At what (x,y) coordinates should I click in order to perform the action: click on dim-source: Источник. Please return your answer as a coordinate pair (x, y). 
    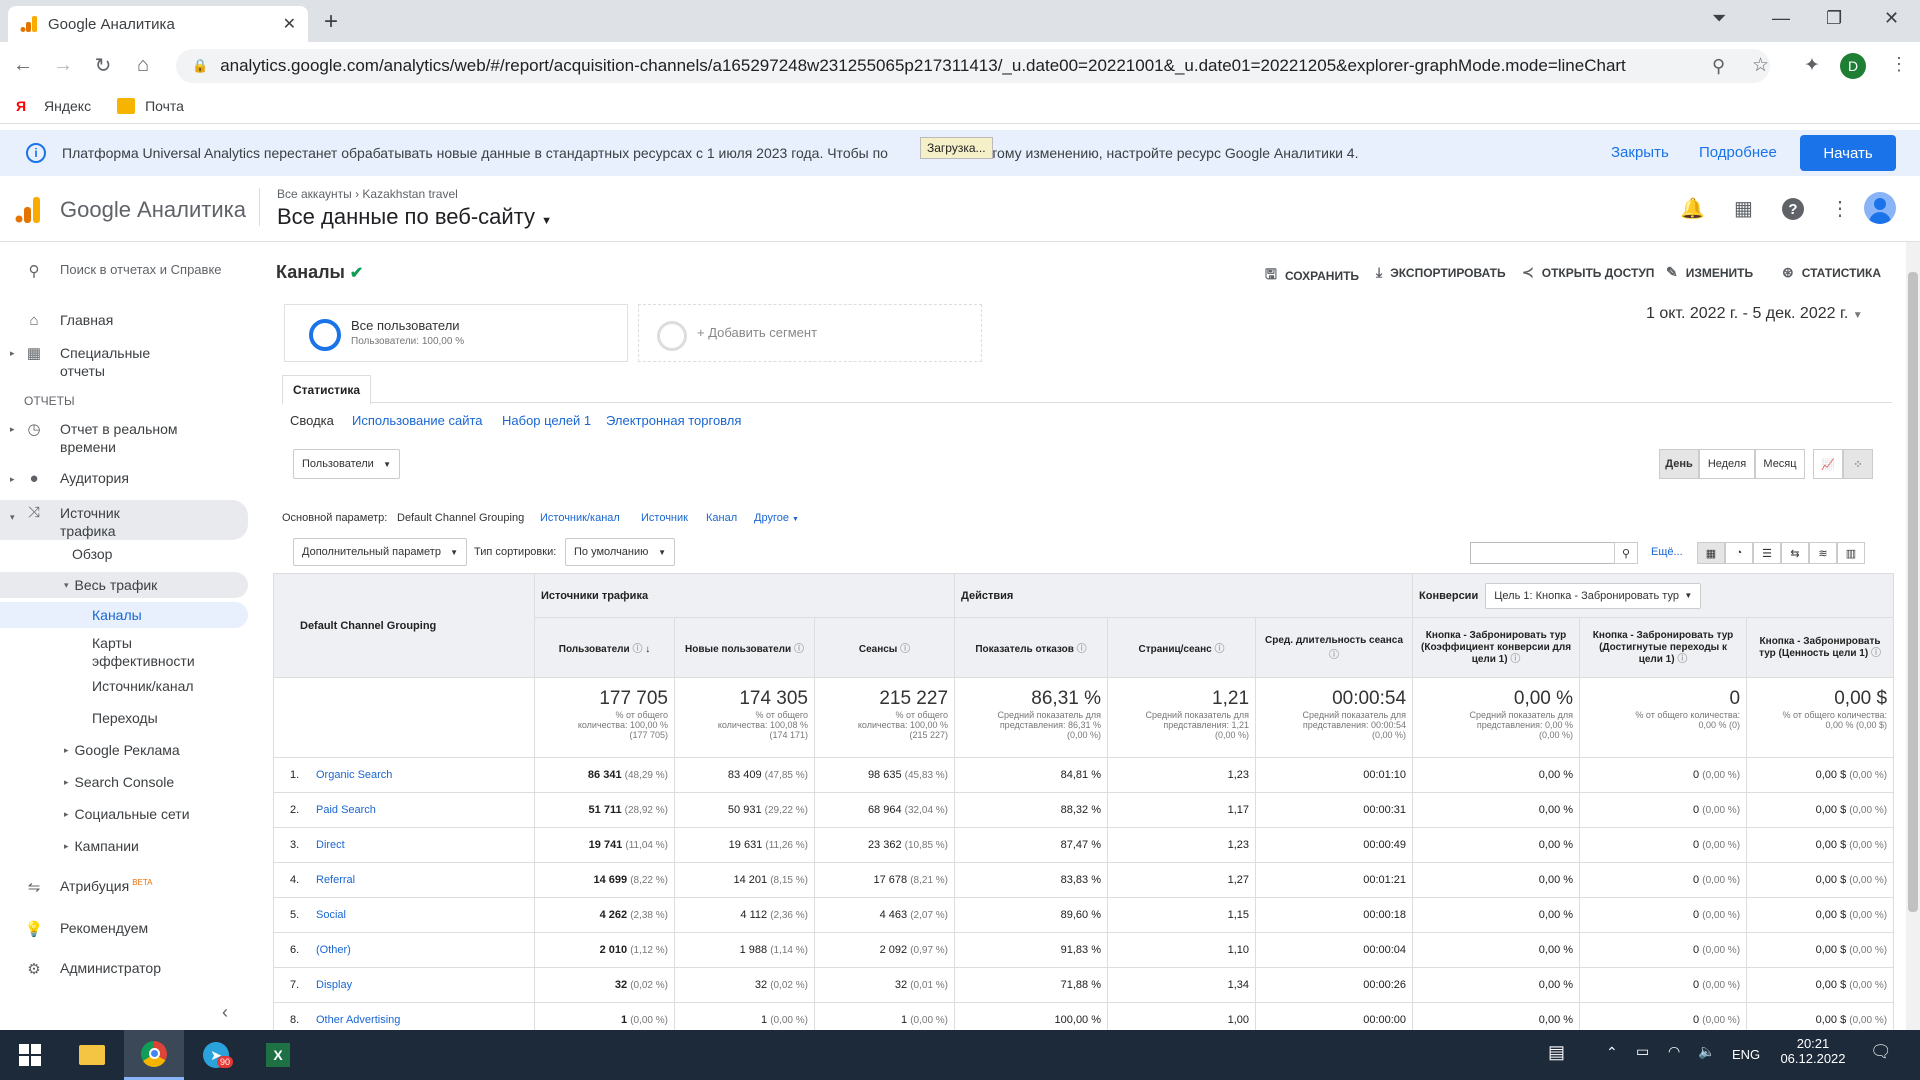
    Looking at the image, I should click on (664, 518).